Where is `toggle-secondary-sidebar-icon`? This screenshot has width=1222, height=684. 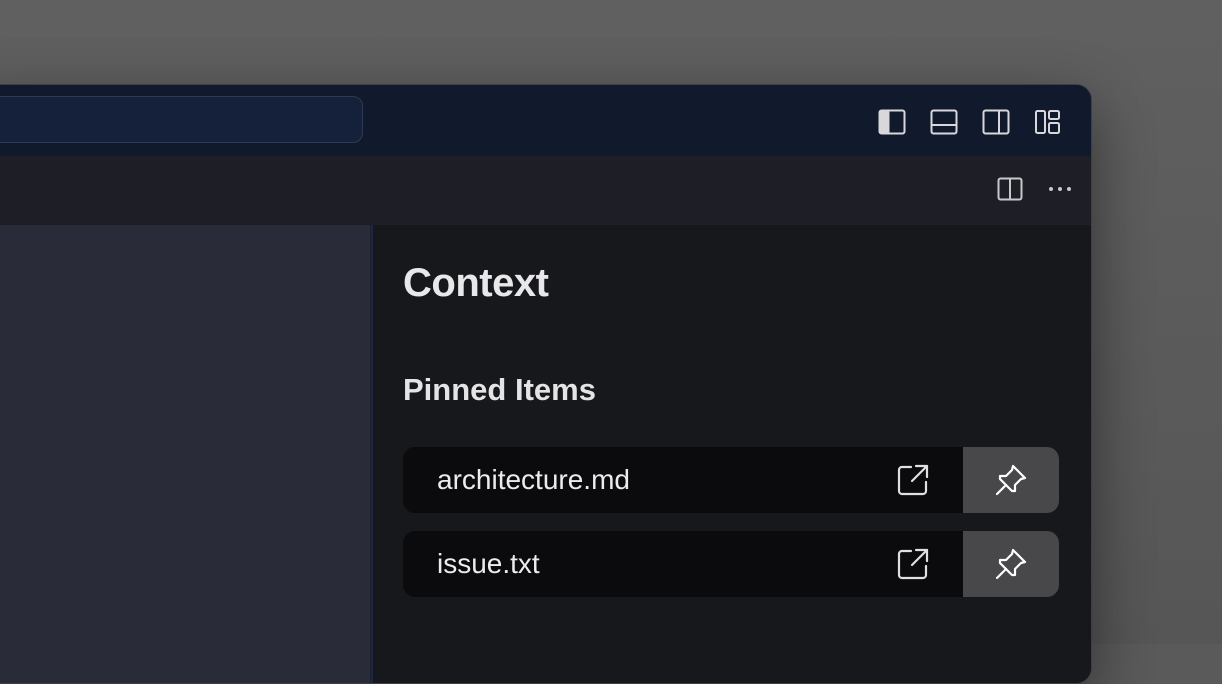
toggle-secondary-sidebar-icon is located at coordinates (996, 122).